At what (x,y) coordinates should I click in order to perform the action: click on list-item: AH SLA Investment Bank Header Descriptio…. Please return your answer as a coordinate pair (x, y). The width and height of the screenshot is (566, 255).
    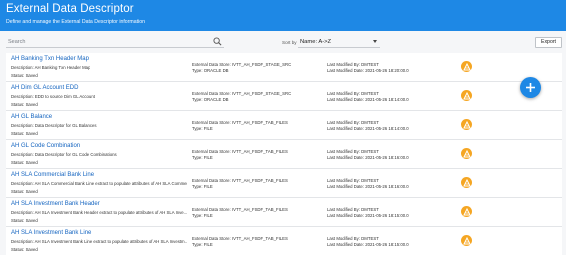
    Looking at the image, I should click on (284, 212).